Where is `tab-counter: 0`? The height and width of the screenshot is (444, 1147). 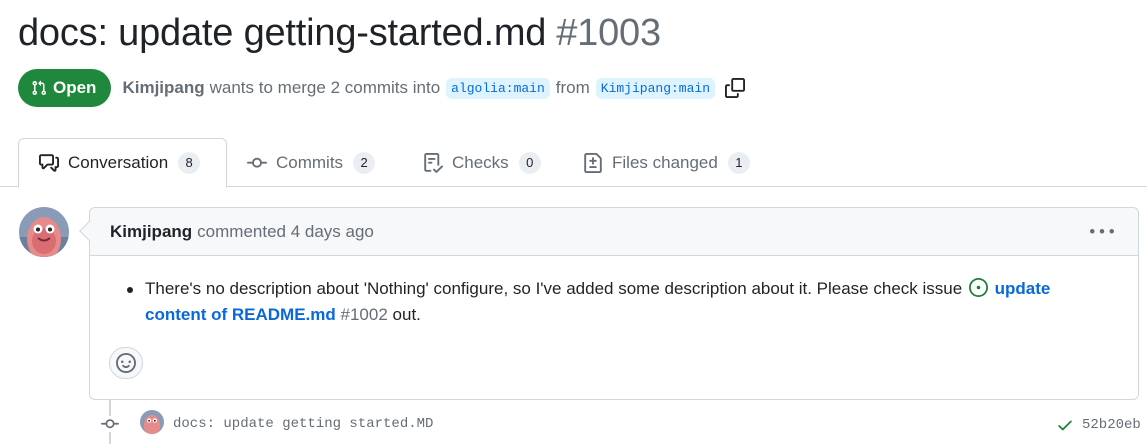 tab-counter: 0 is located at coordinates (529, 162).